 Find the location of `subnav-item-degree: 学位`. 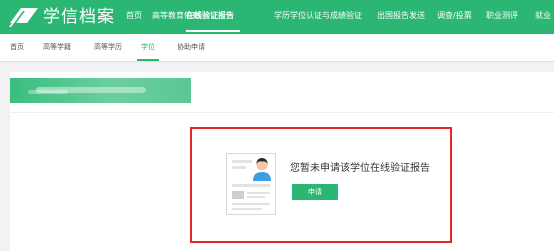

subnav-item-degree: 学位 is located at coordinates (148, 47).